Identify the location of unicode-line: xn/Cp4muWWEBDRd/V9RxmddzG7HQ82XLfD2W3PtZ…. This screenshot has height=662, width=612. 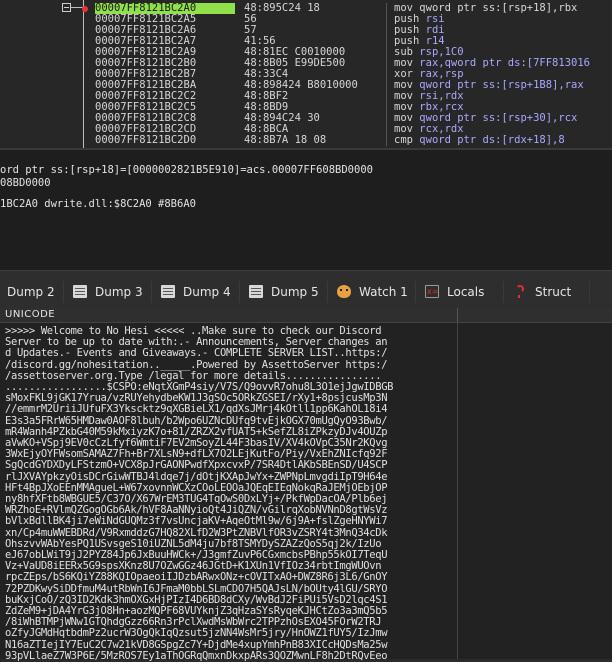
(230, 533).